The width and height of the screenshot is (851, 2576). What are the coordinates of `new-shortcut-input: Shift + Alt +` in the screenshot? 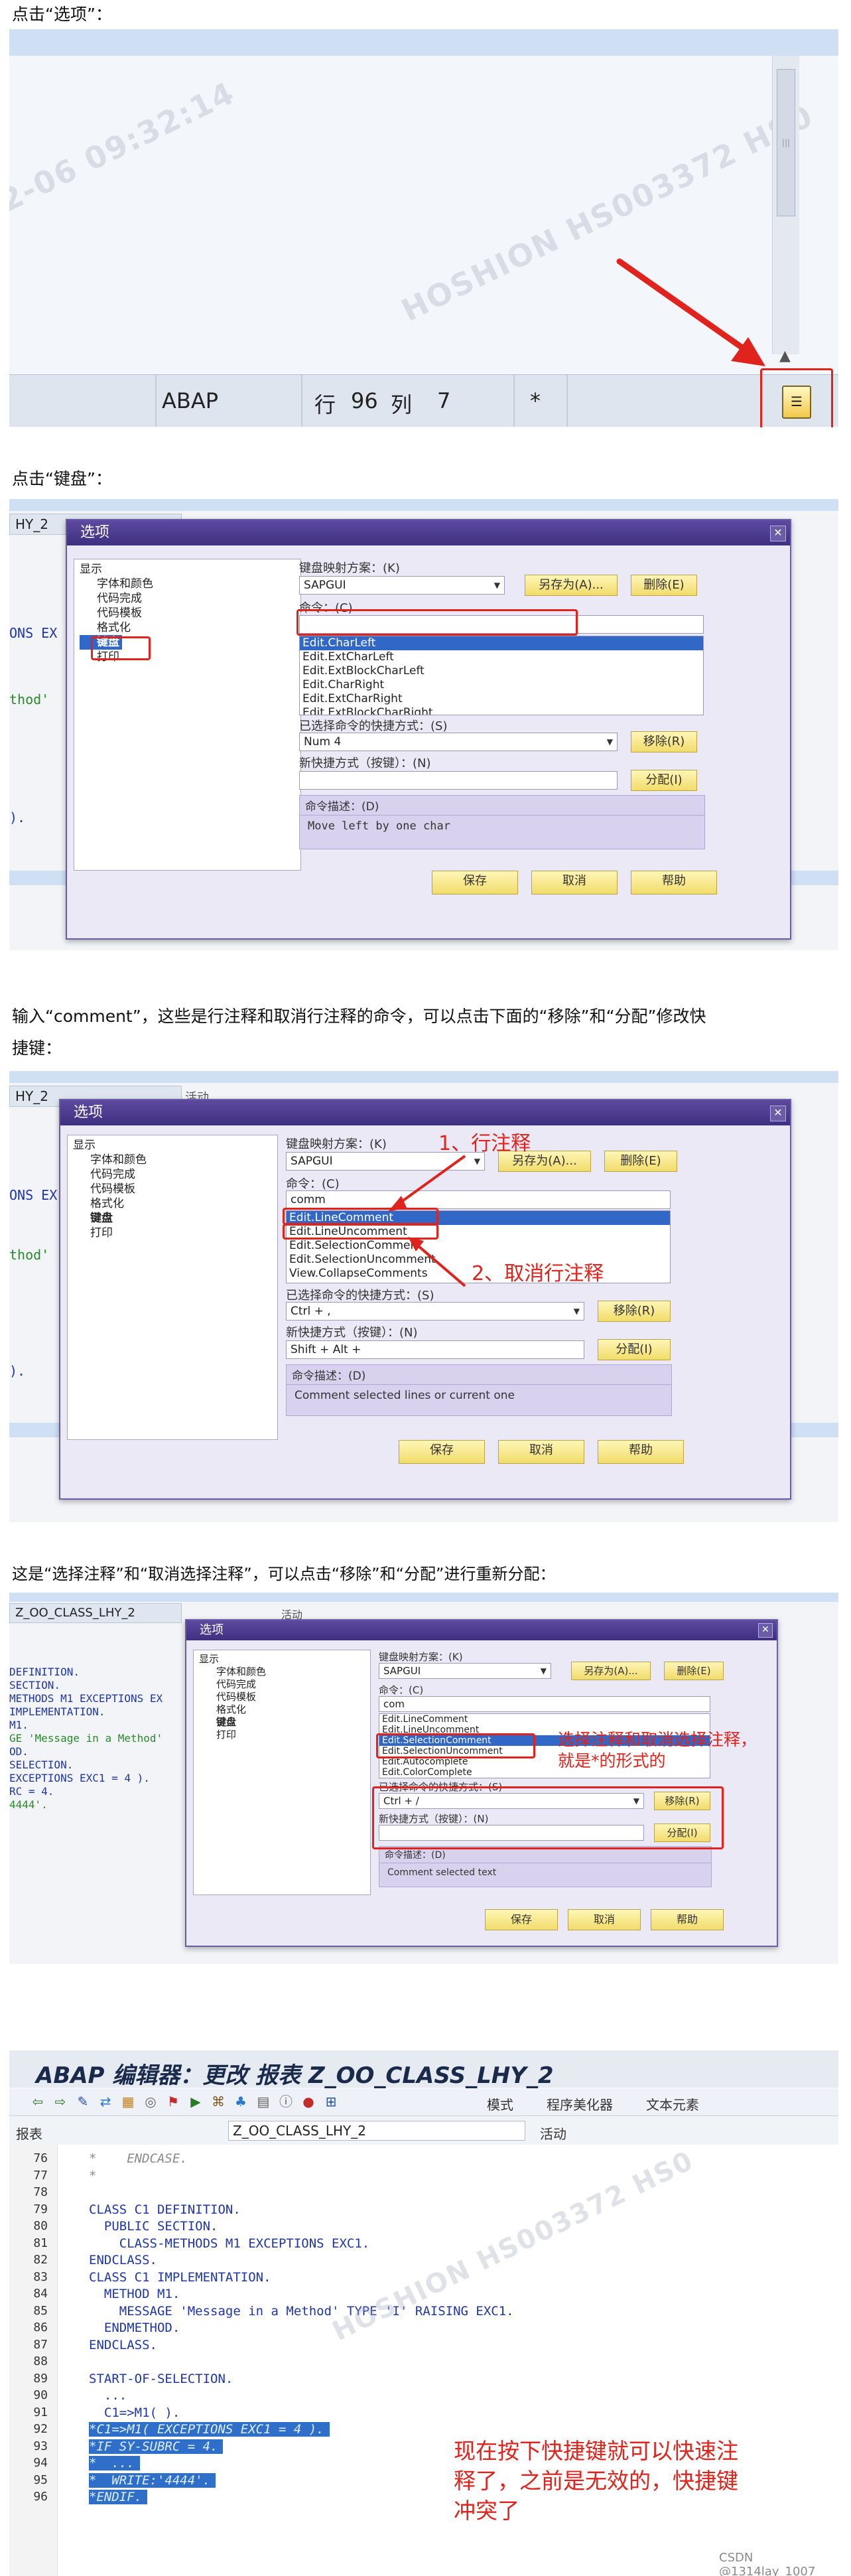 It's located at (435, 1350).